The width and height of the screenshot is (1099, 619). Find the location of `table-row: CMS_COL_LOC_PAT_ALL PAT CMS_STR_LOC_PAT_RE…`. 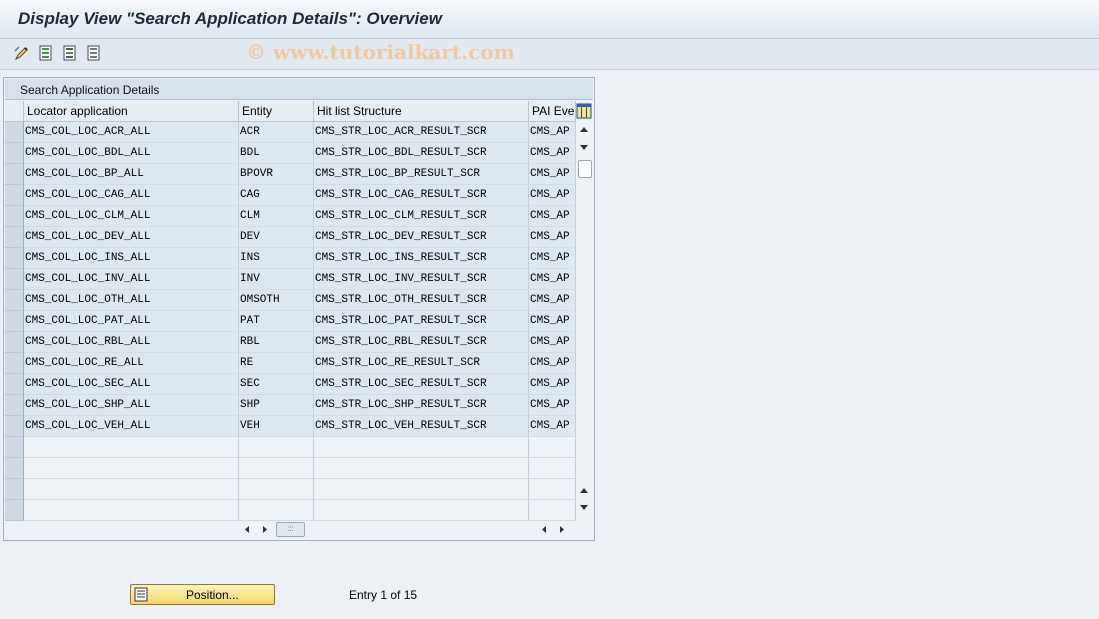

table-row: CMS_COL_LOC_PAT_ALL PAT CMS_STR_LOC_PAT_RE… is located at coordinates (290, 321).